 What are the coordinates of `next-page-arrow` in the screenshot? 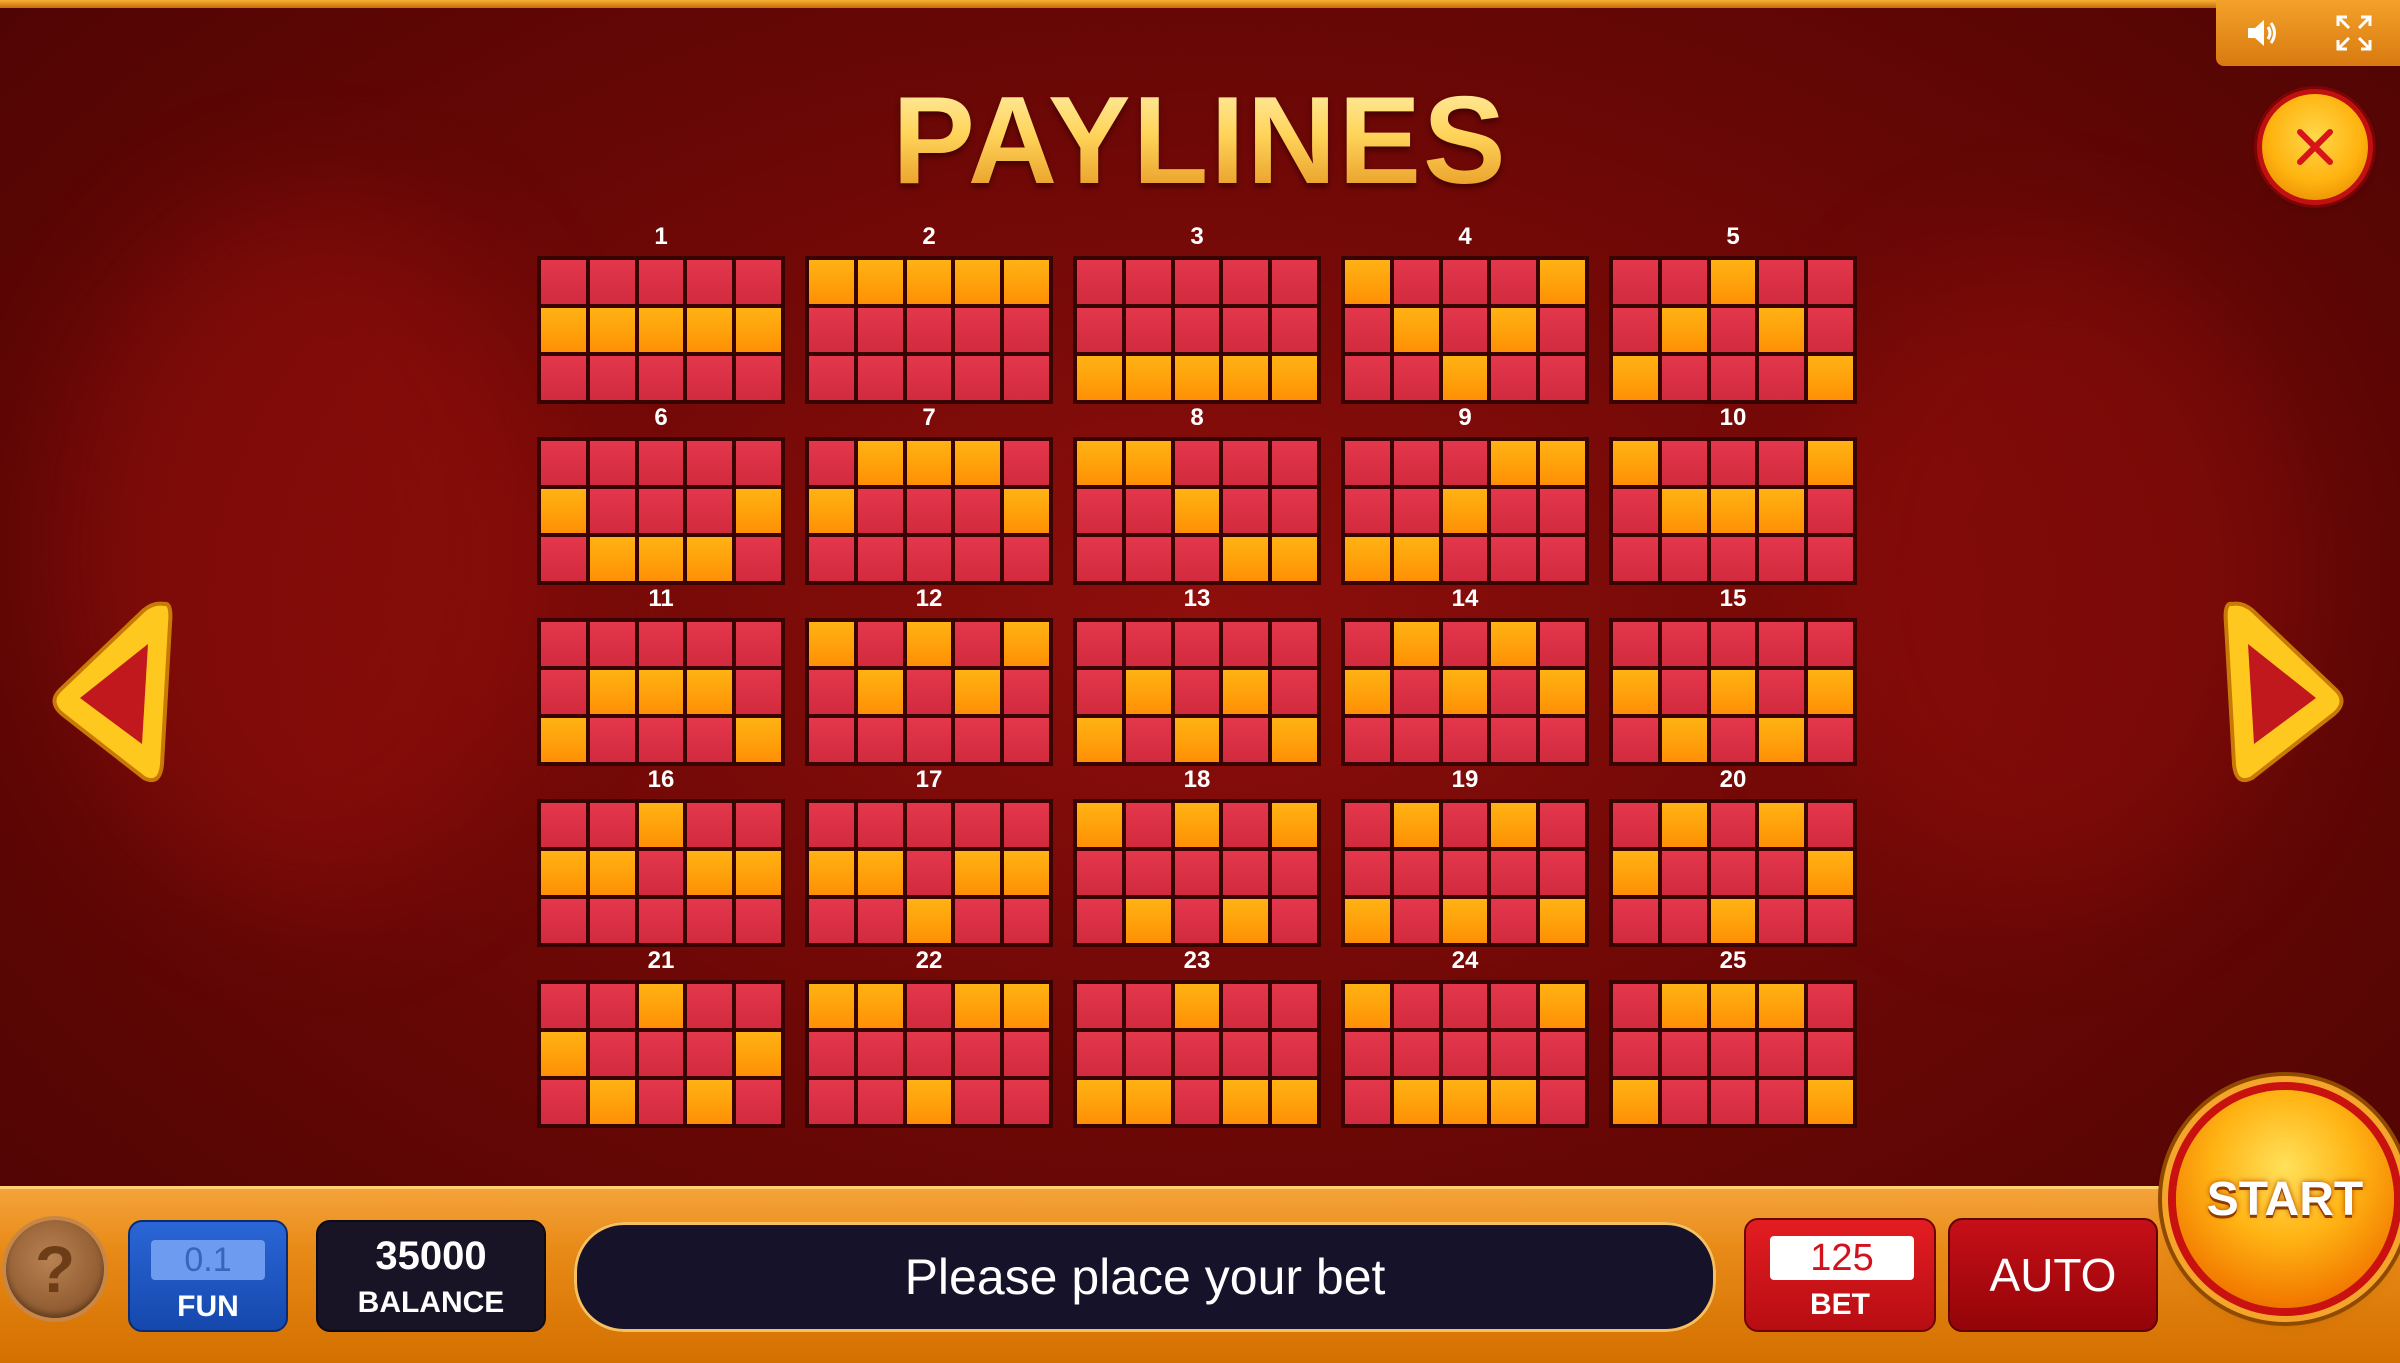 It's located at (2287, 694).